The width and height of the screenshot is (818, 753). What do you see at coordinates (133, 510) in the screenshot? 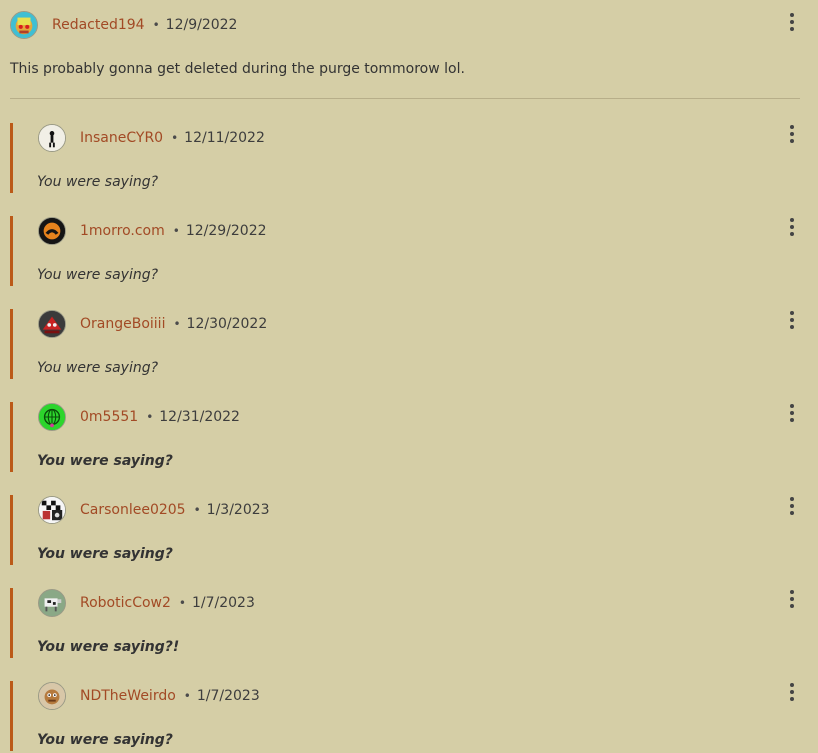
I see `comment-username: Carsonlee0205` at bounding box center [133, 510].